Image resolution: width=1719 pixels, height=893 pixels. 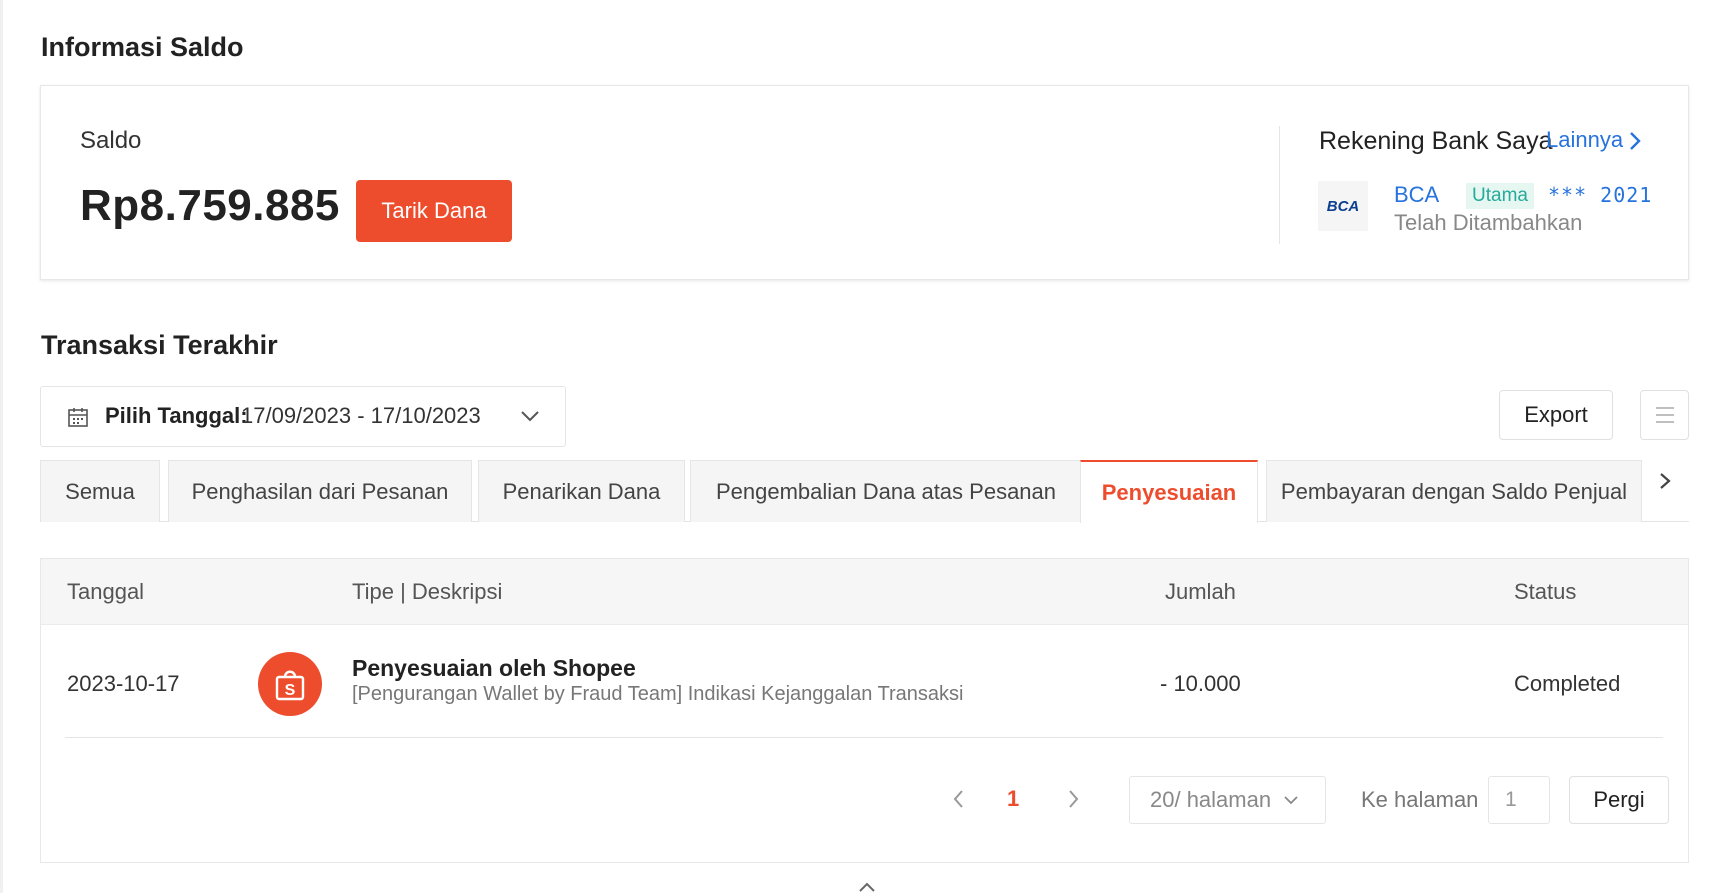 I want to click on export-button: Export, so click(x=1556, y=415).